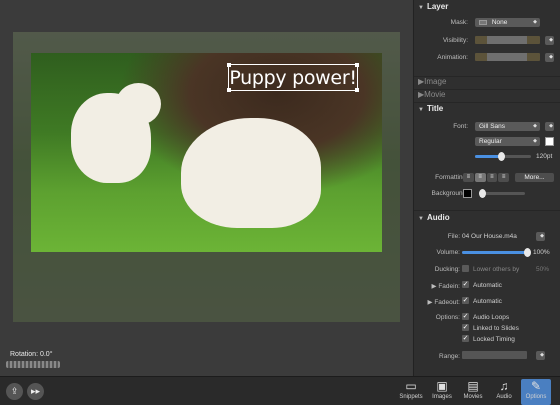  I want to click on align-justify-icon: ≡, so click(503, 177).